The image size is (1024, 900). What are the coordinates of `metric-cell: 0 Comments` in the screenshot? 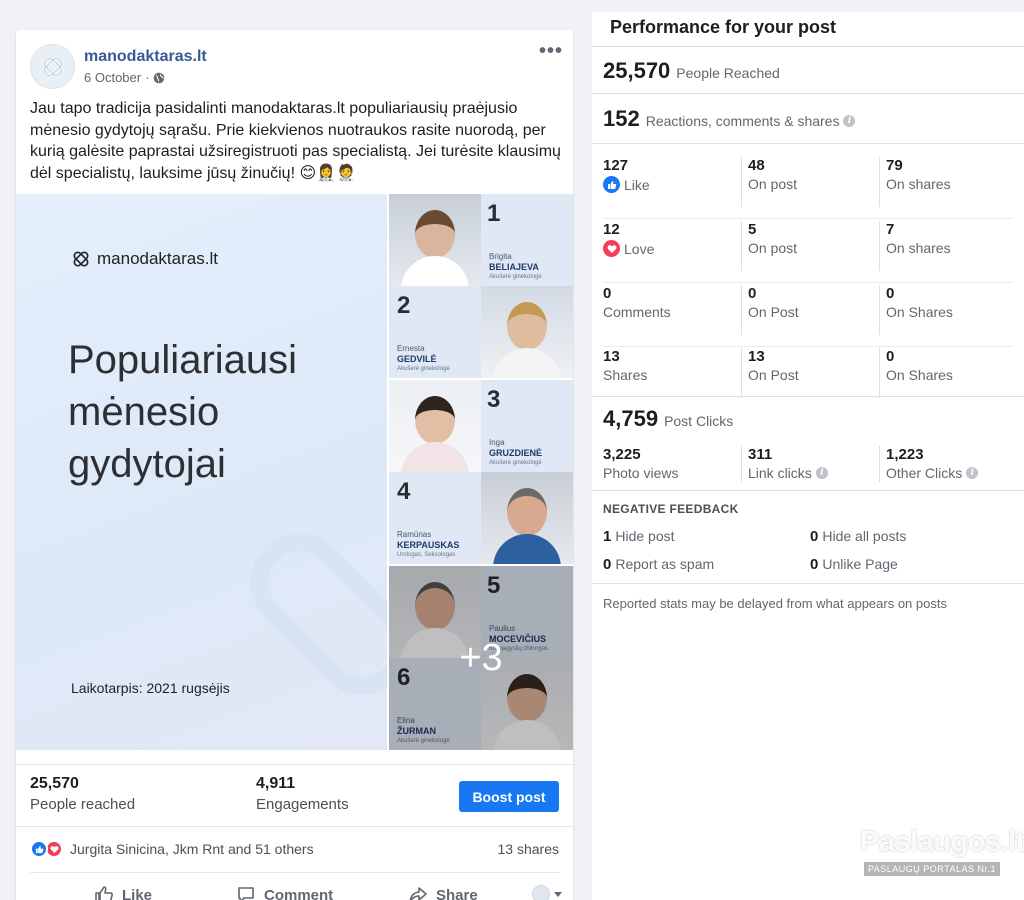 It's located at (671, 310).